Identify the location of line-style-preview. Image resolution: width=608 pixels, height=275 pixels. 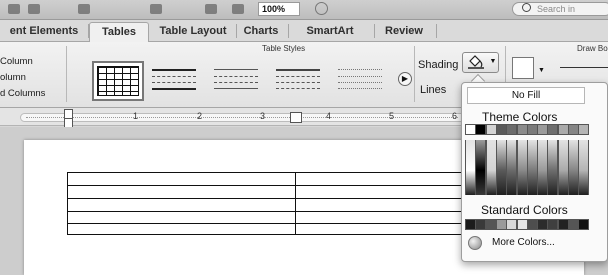
(584, 67).